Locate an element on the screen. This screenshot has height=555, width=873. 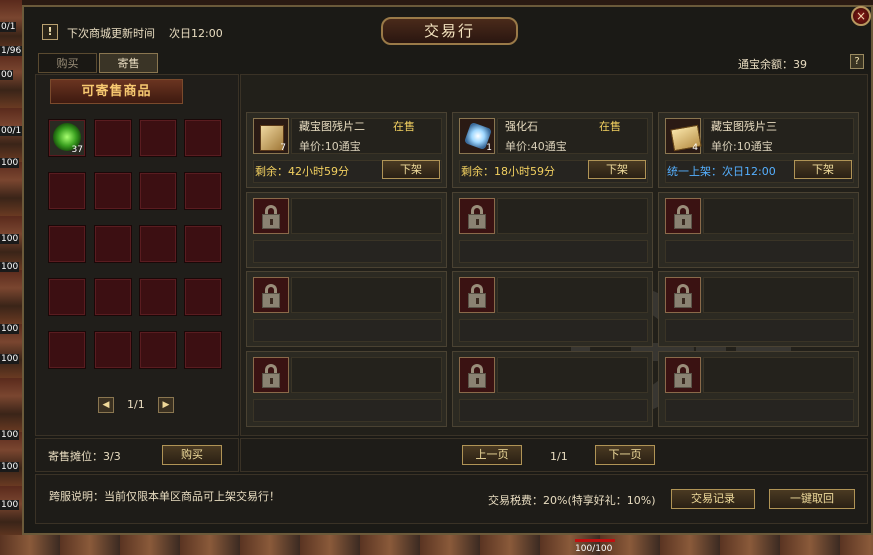
player-hp-bar is located at coordinates (595, 540).